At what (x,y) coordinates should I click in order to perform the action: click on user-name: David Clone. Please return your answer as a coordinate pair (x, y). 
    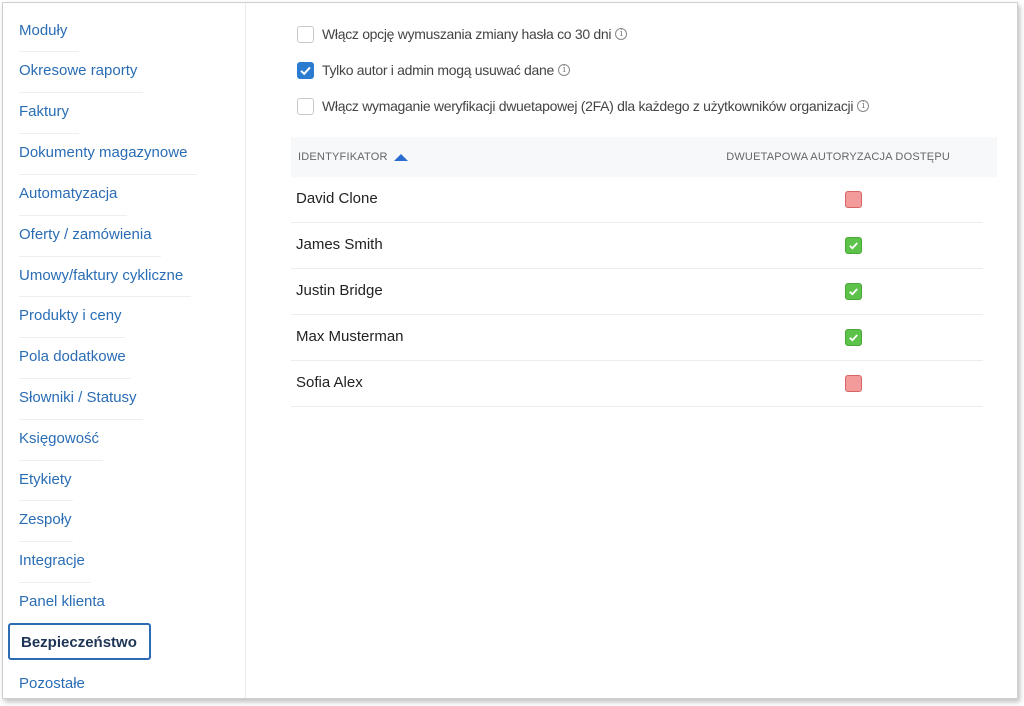
    Looking at the image, I should click on (337, 198).